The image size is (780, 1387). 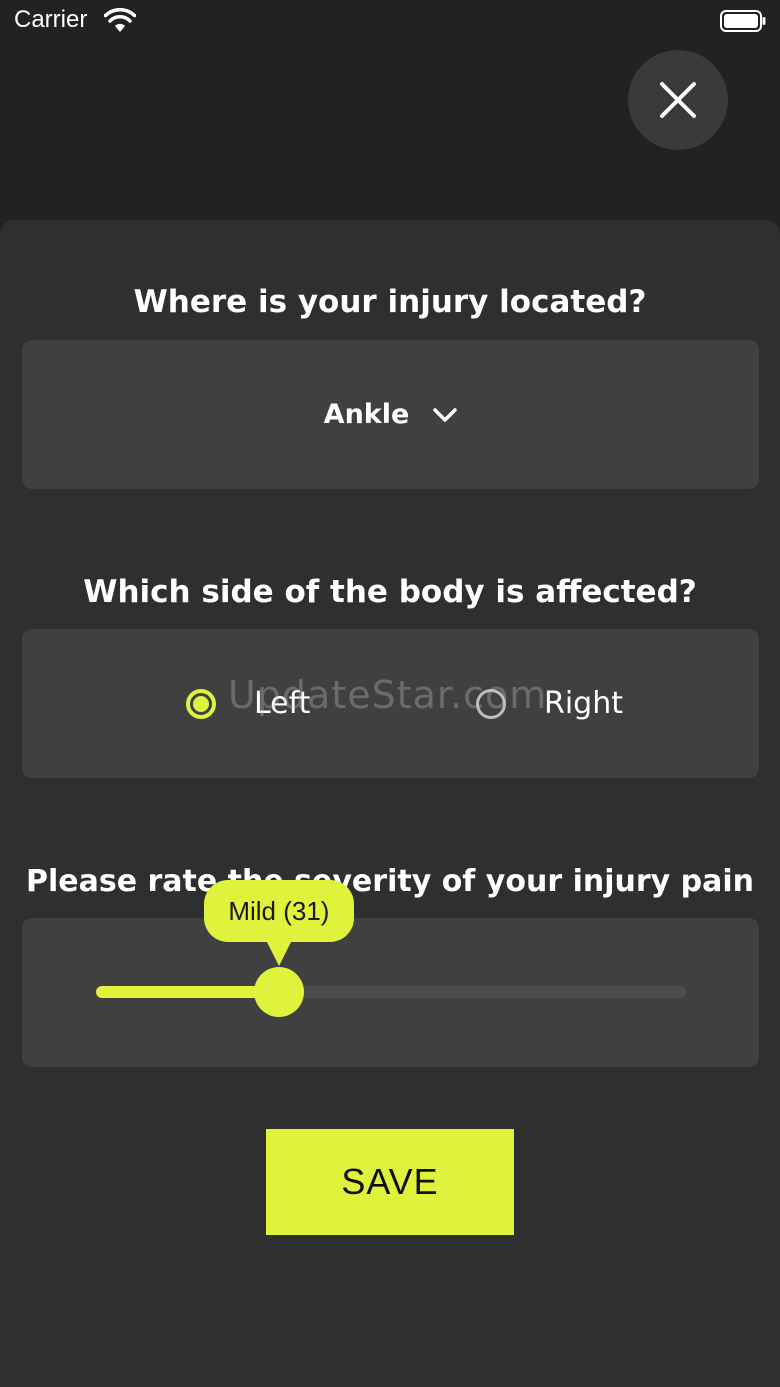 I want to click on severity-tooltip: Mild (31), so click(x=278, y=911).